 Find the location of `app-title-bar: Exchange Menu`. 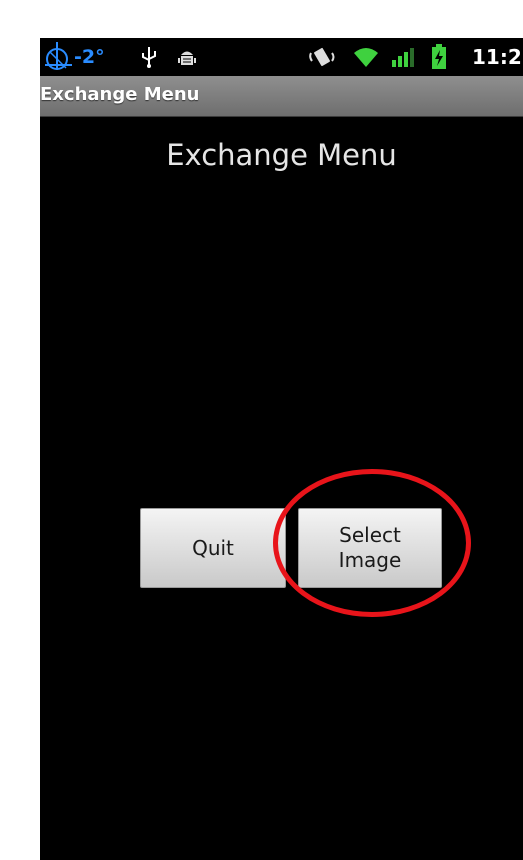

app-title-bar: Exchange Menu is located at coordinates (281, 96).